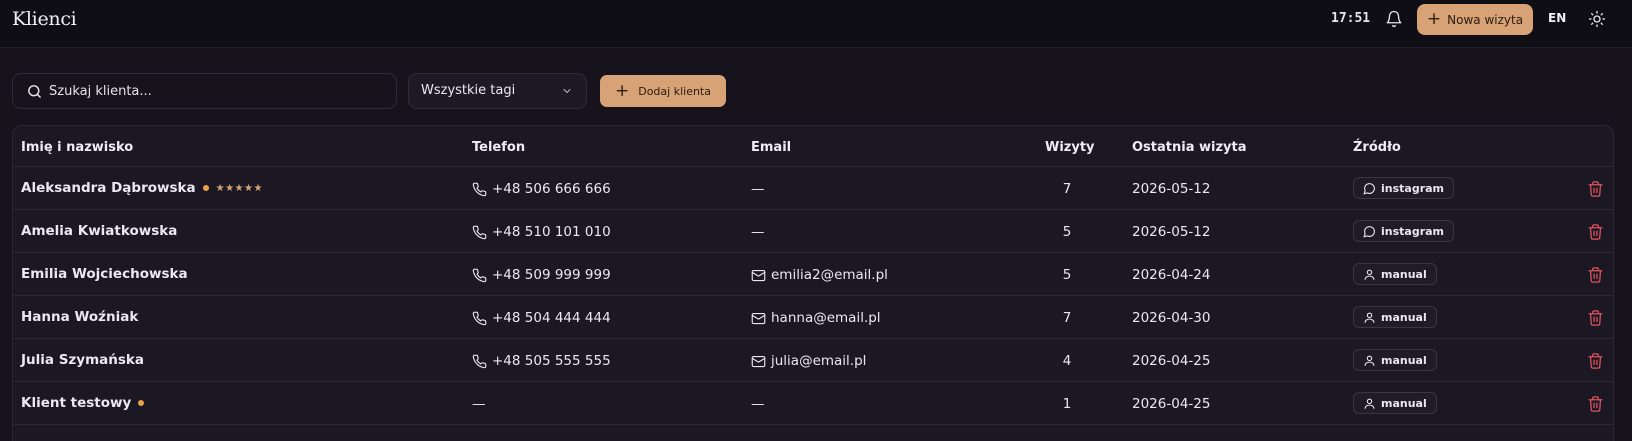  I want to click on visits-count: 4, so click(1067, 361).